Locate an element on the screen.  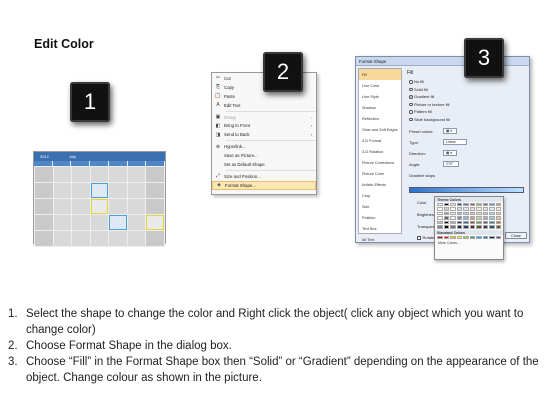
fill-option-radio: Picture or texture fill is located at coordinates (429, 104).